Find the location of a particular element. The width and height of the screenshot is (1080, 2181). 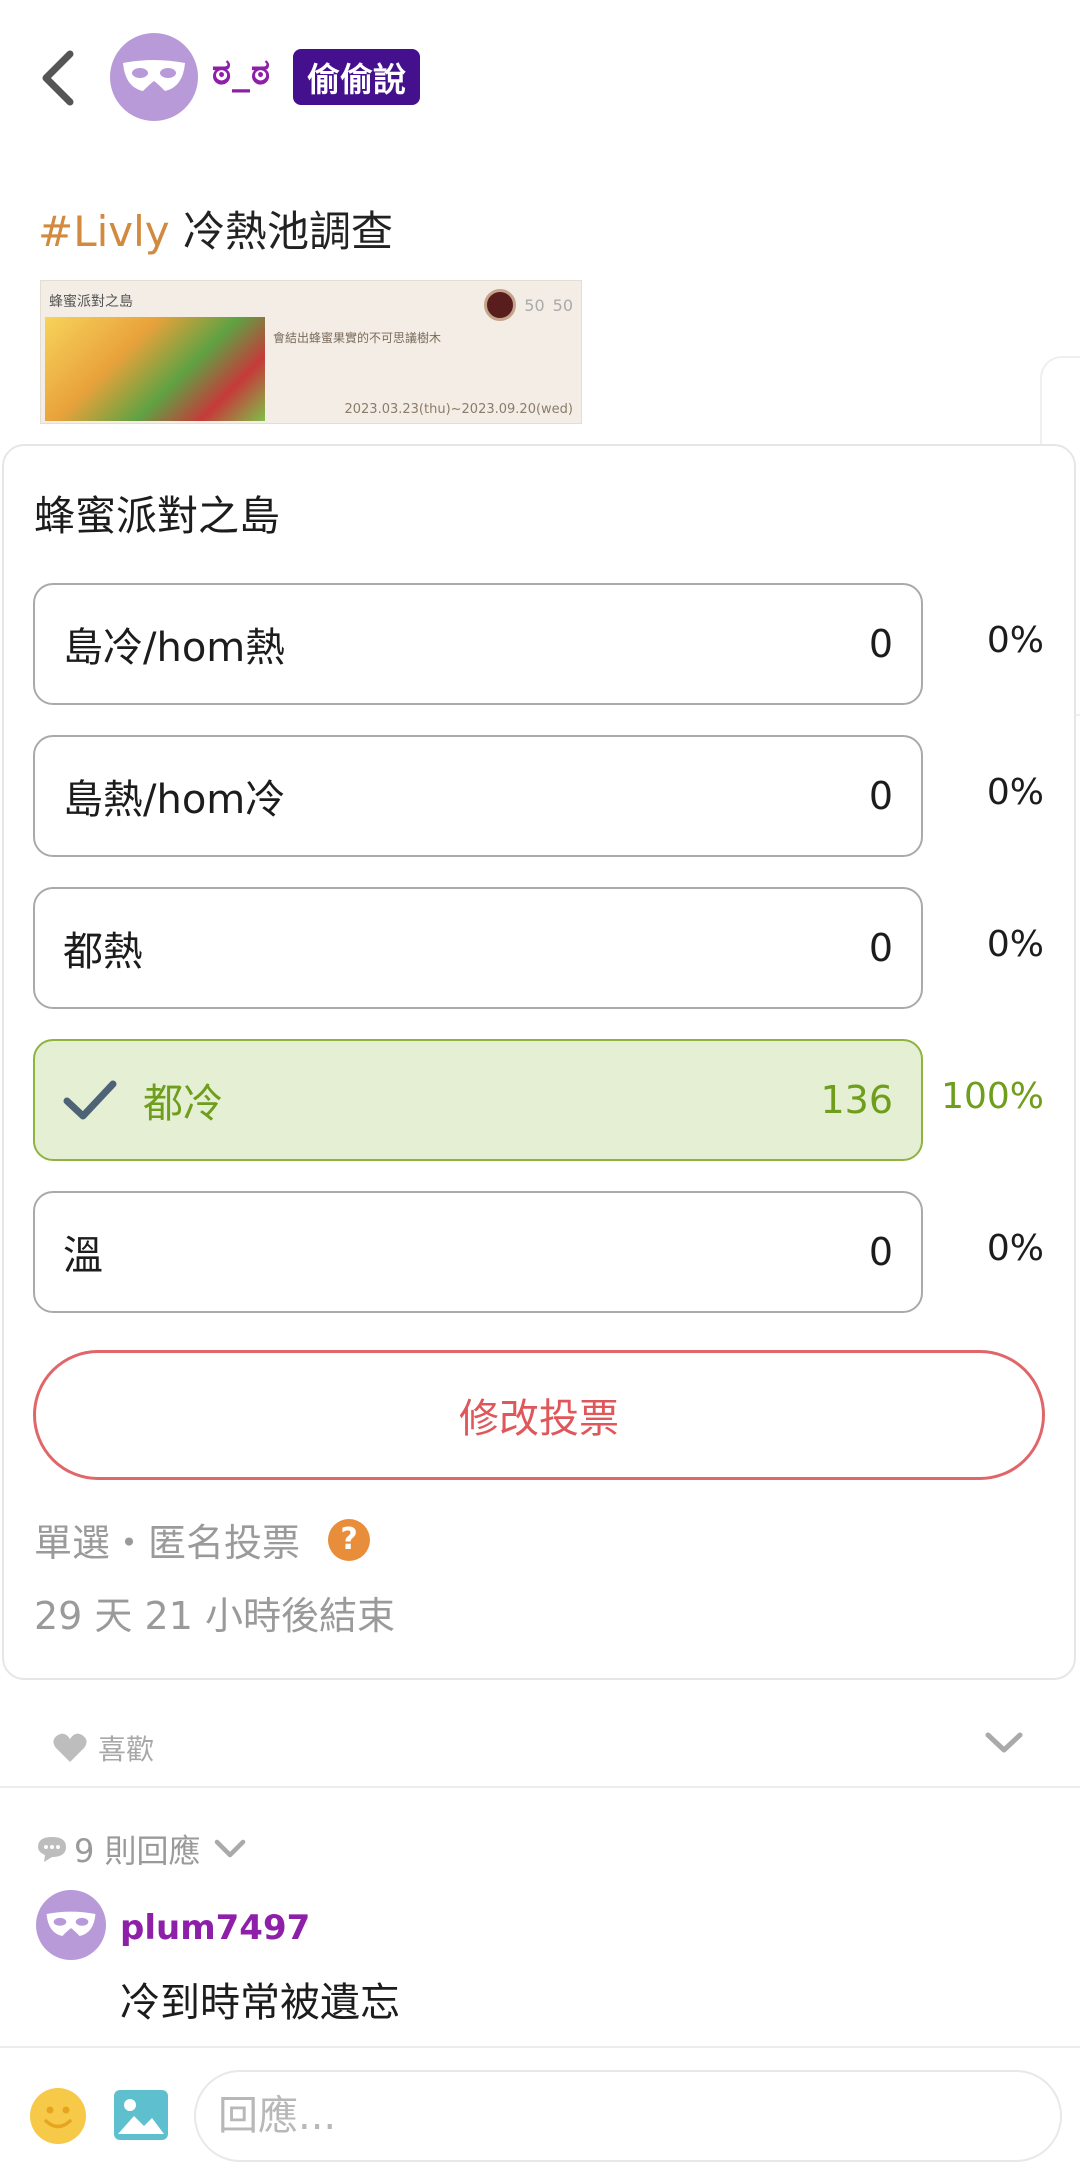

help-icon: ? is located at coordinates (349, 1539).